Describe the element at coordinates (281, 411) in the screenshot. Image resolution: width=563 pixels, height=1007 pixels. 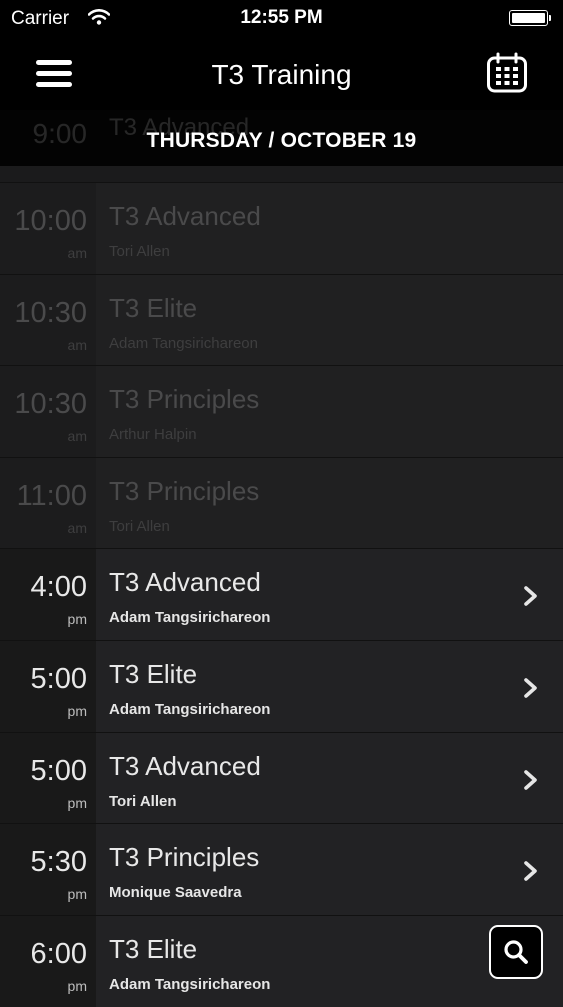
I see `schedule-row: 10:30 am T3 Principles Arthur Halpin` at that location.